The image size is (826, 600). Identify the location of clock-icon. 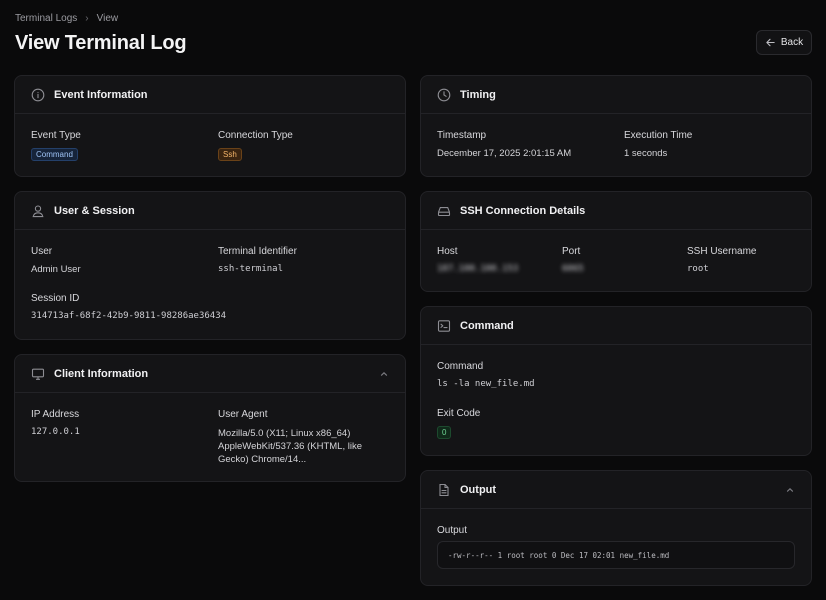
(444, 95).